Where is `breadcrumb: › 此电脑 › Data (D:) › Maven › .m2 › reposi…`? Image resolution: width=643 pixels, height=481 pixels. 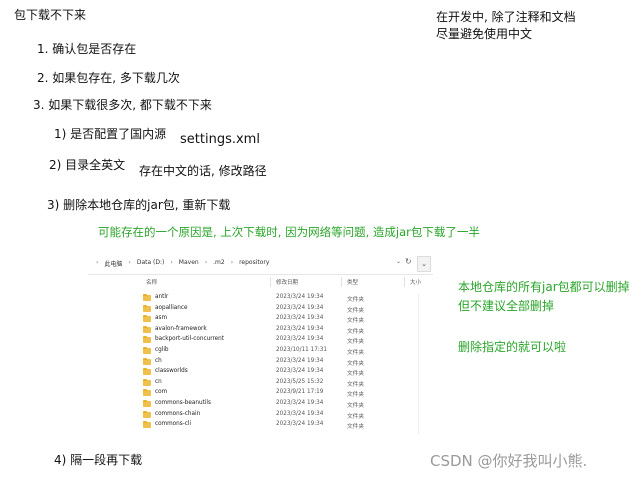 breadcrumb: › 此电脑 › Data (D:) › Maven › .m2 › reposi… is located at coordinates (182, 263).